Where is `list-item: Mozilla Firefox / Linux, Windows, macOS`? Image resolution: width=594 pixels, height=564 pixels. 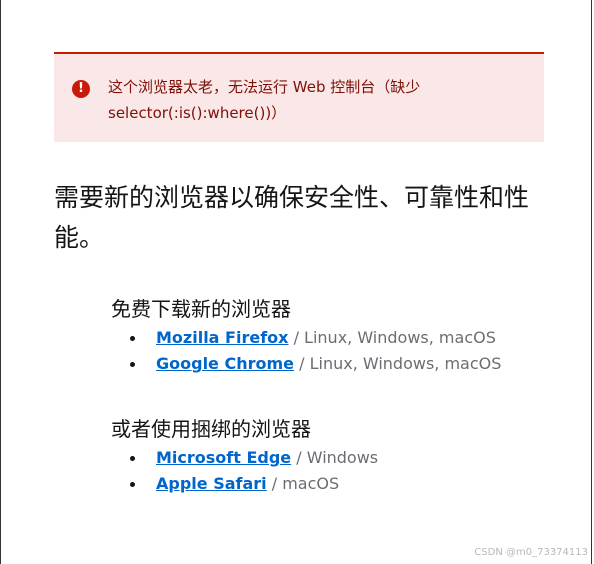
list-item: Mozilla Firefox / Linux, Windows, macOS is located at coordinates (315, 338).